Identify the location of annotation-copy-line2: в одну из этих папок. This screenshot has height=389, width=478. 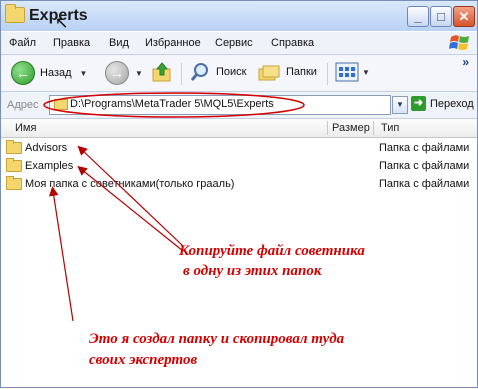
(252, 271).